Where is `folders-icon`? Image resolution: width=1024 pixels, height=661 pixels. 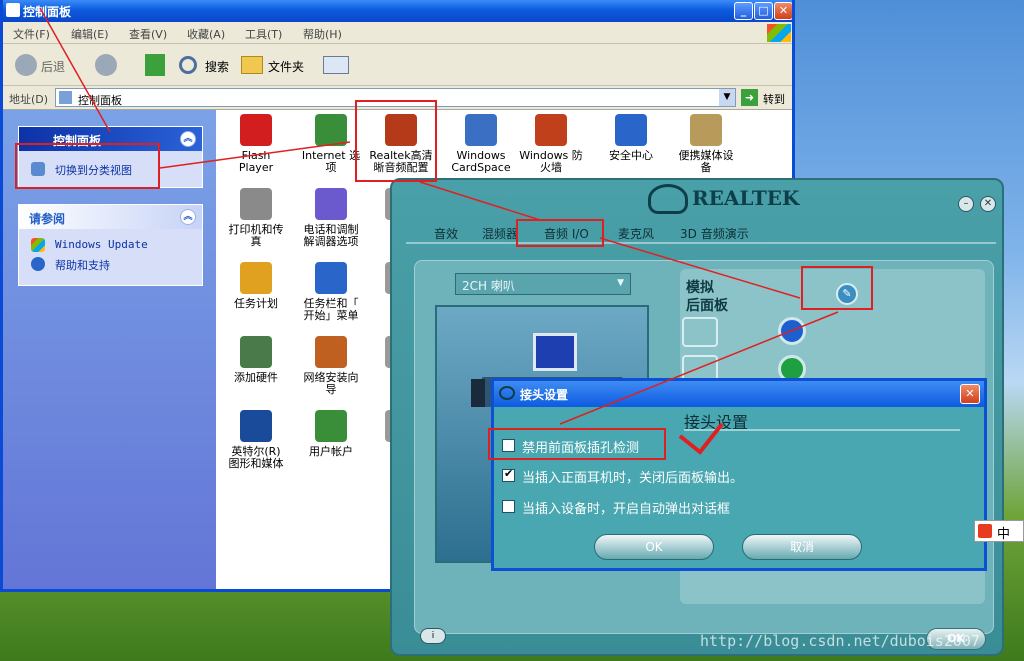
folders-icon is located at coordinates (252, 65).